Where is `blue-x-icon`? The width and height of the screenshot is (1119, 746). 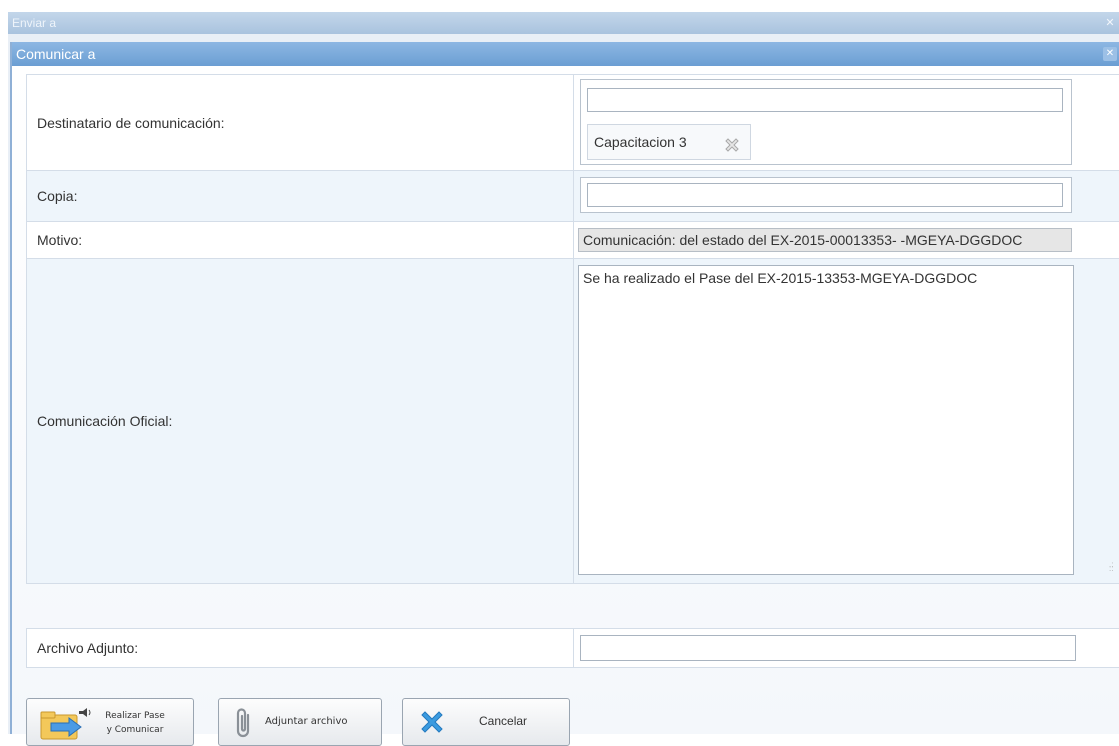
blue-x-icon is located at coordinates (432, 724).